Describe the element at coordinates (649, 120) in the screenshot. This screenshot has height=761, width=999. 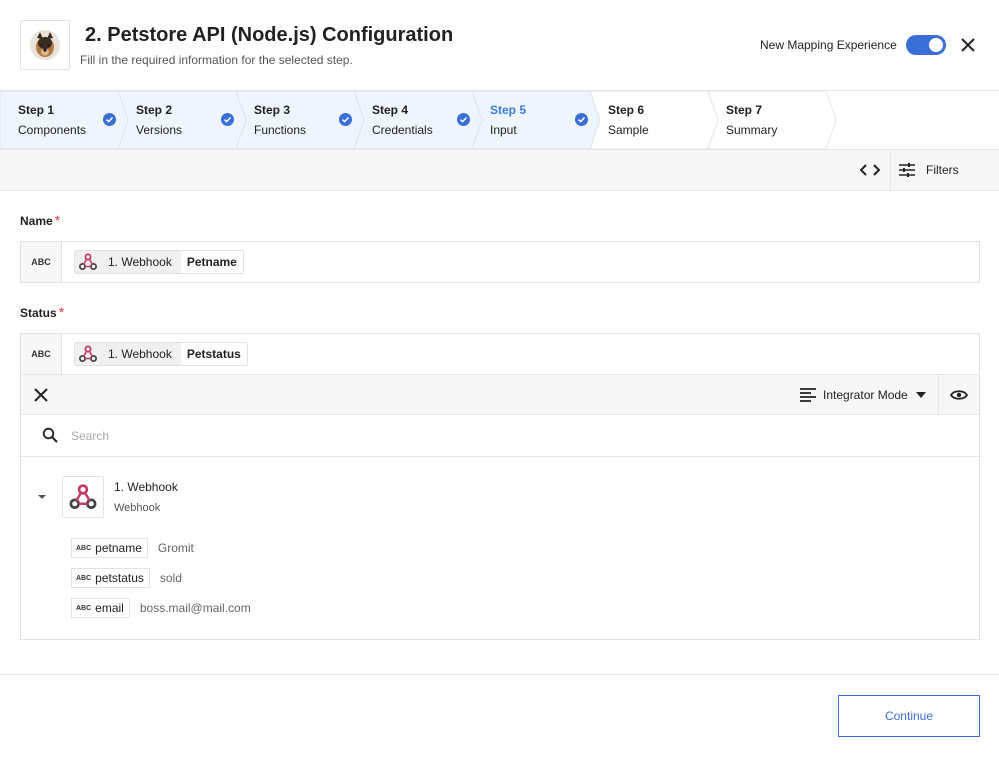
I see `step-6: Step 6 Sample` at that location.